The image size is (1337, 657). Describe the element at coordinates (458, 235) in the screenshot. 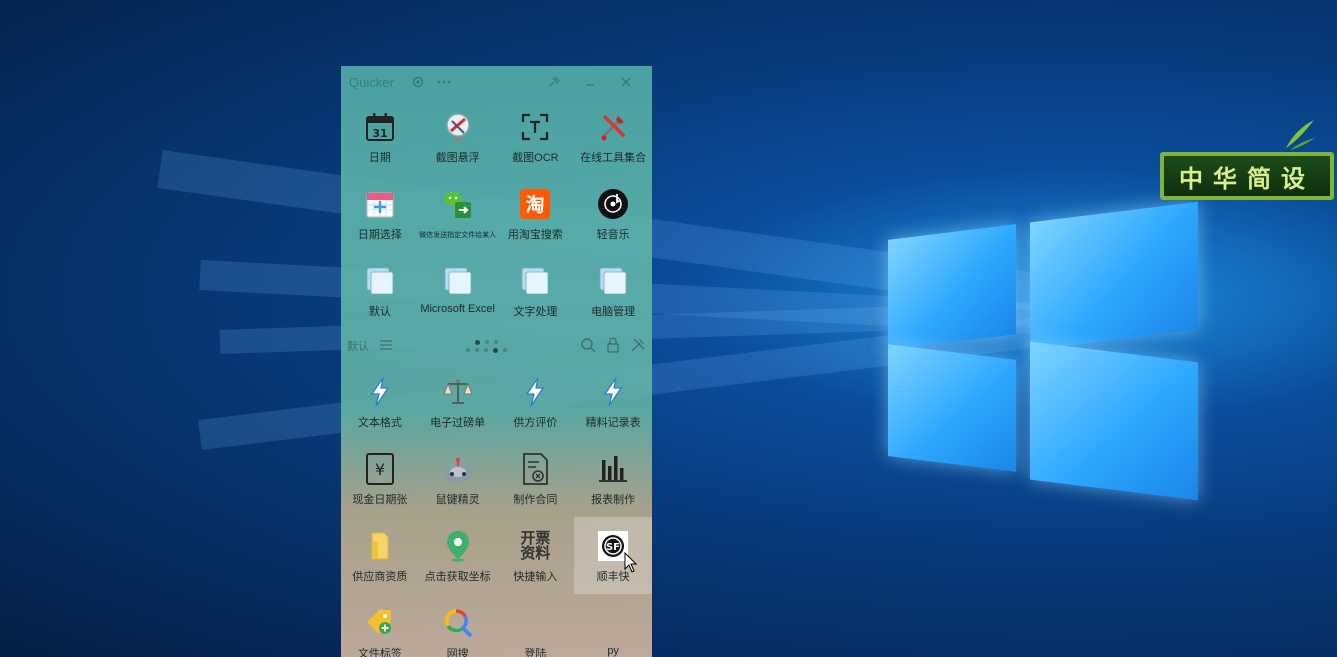

I see `action-label: 微信发送指定文件给某人` at that location.